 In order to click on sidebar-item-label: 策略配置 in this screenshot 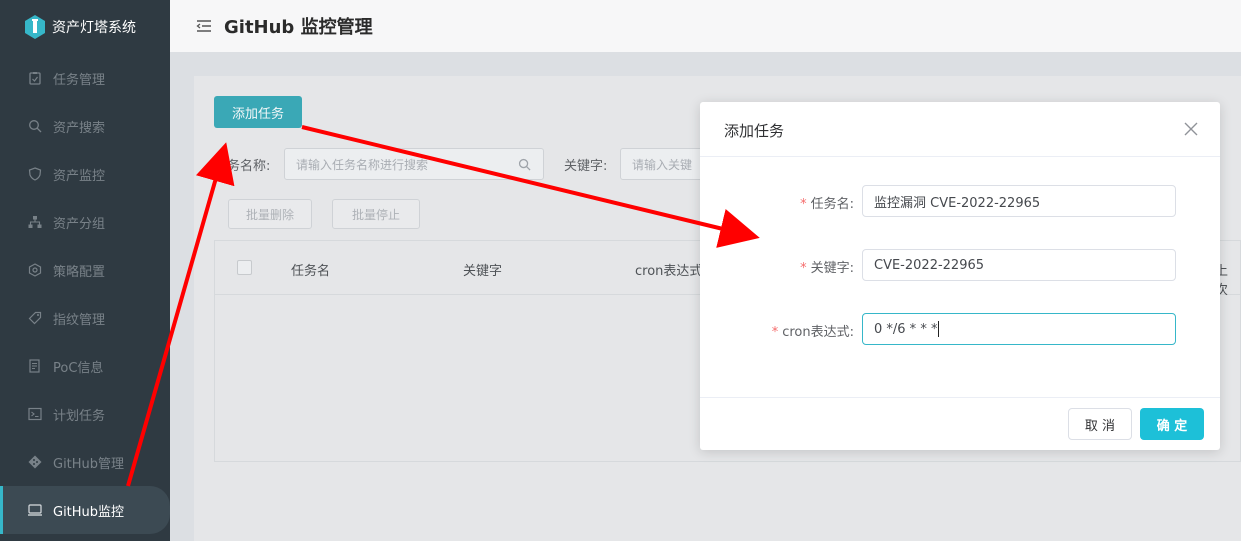, I will do `click(79, 272)`.